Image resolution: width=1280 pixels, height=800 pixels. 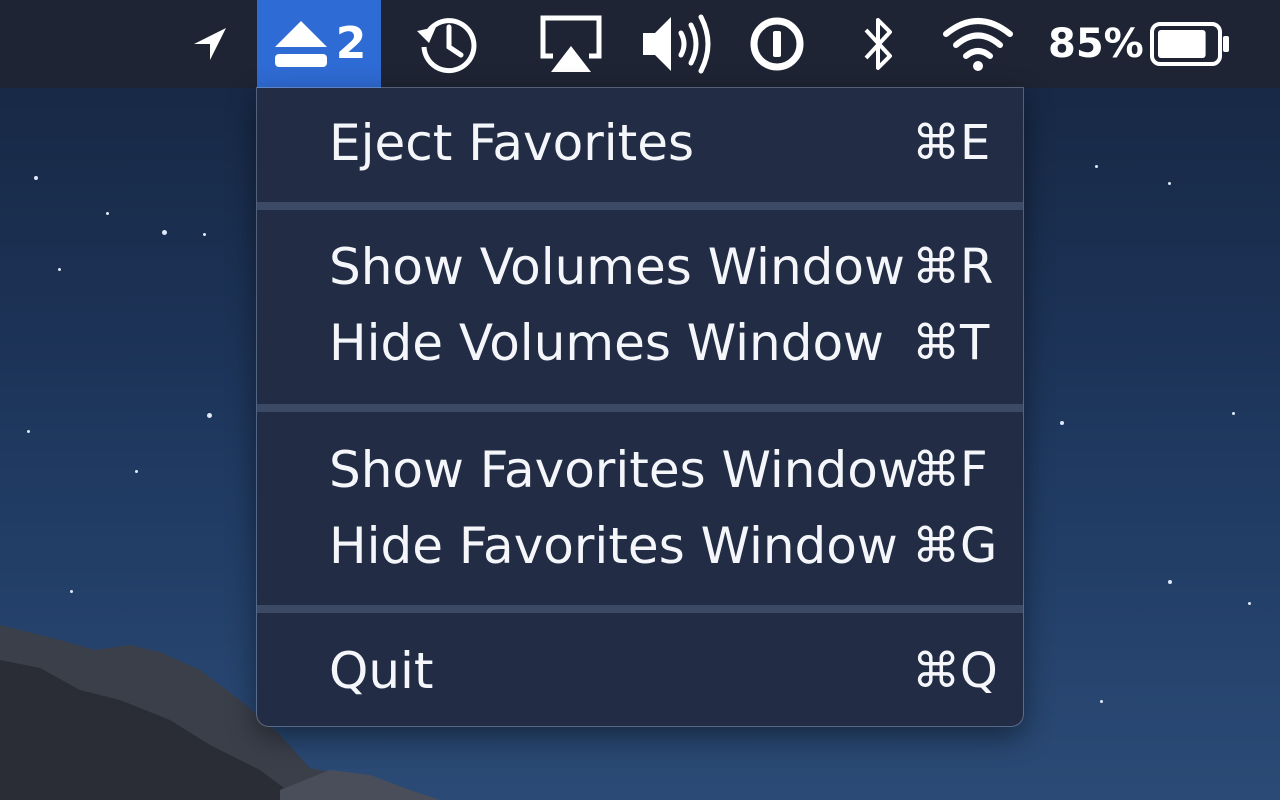 What do you see at coordinates (1182, 44) in the screenshot?
I see `battery-fill` at bounding box center [1182, 44].